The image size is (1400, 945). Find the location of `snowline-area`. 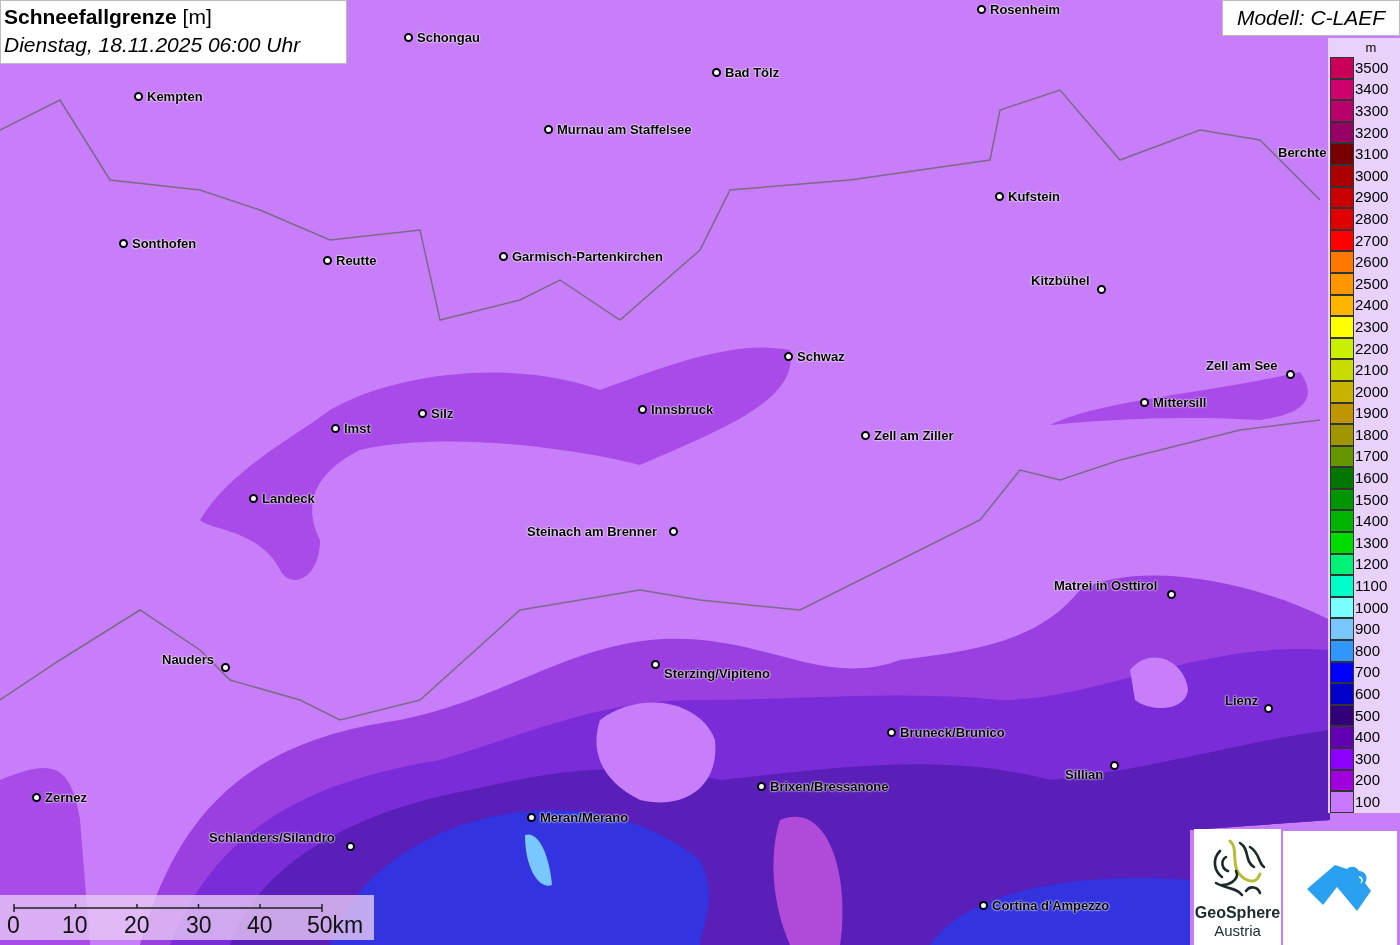

snowline-area is located at coordinates (1159, 683).